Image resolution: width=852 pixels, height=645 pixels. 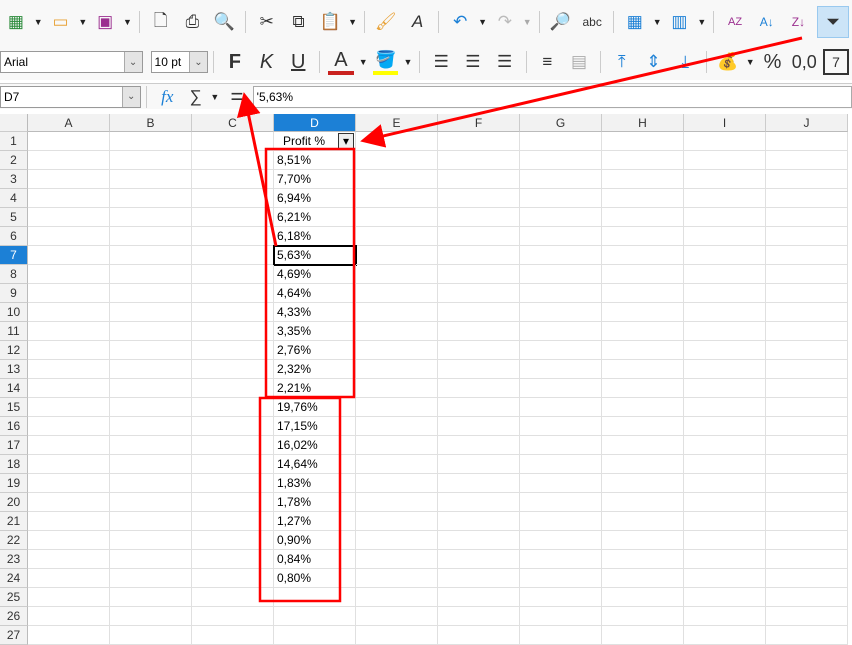 What do you see at coordinates (479, 350) in the screenshot?
I see `cell-f12` at bounding box center [479, 350].